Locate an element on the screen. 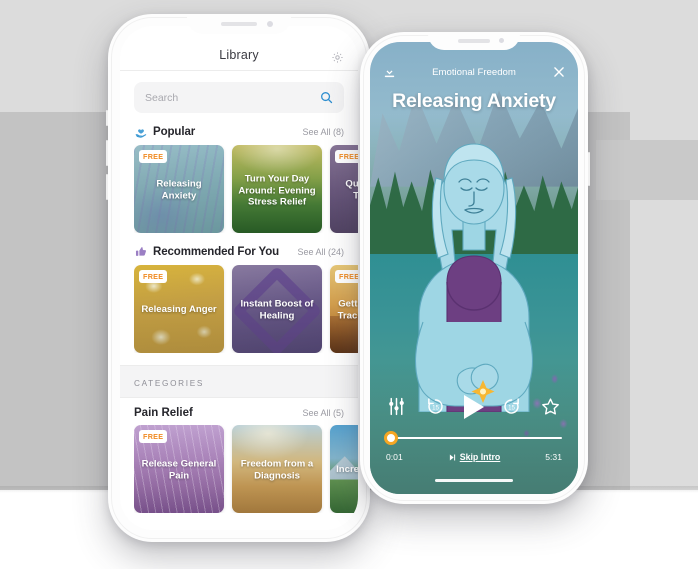 This screenshot has height=569, width=698. player-top-bar: Emotional Freedom is located at coordinates (474, 75).